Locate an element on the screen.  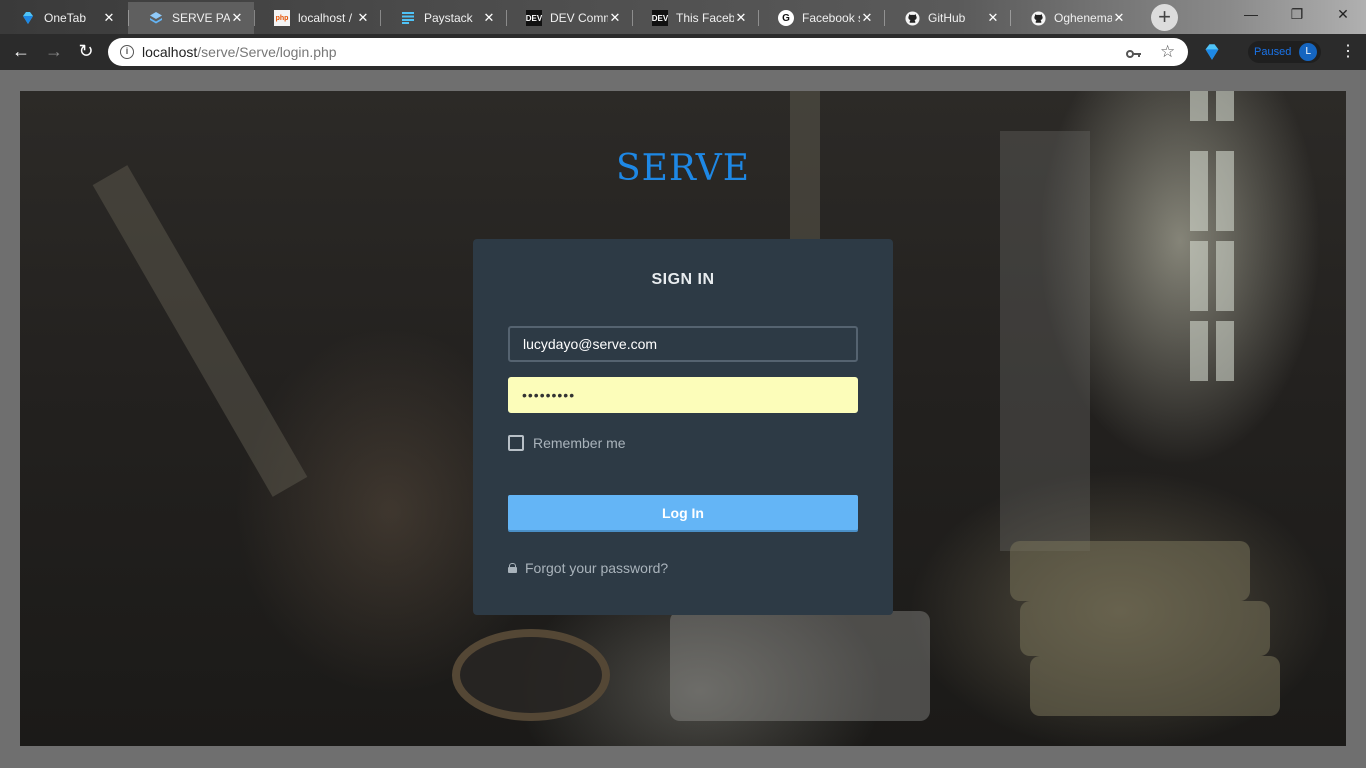
password-field is located at coordinates (683, 395).